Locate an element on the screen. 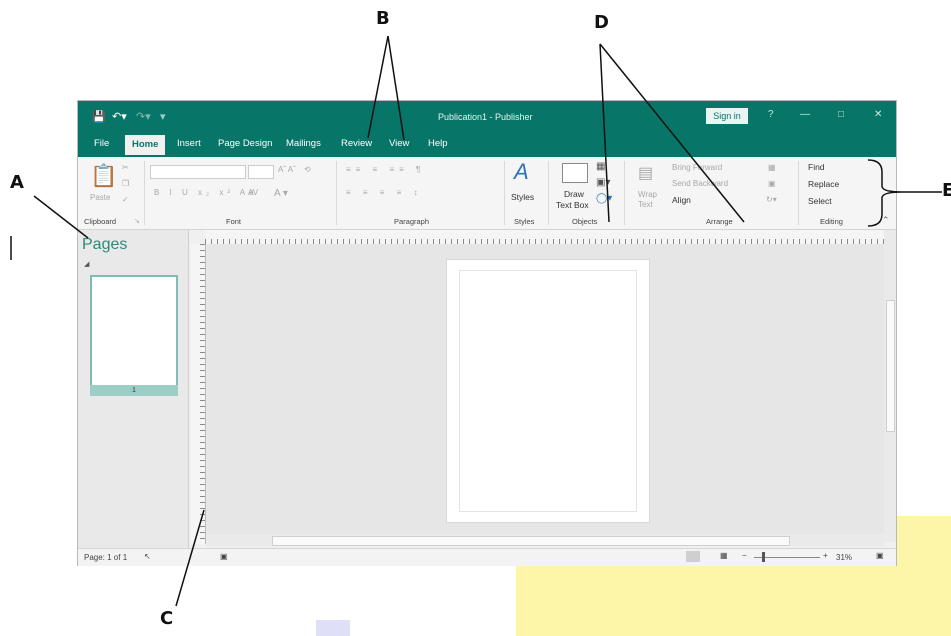  annotation-label-c: C is located at coordinates (167, 618).